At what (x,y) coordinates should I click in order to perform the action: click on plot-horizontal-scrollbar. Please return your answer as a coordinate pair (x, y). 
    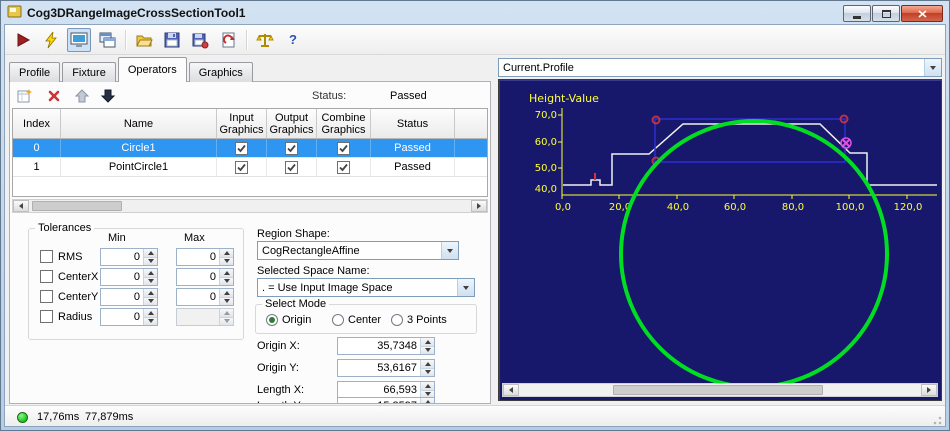
    Looking at the image, I should click on (720, 390).